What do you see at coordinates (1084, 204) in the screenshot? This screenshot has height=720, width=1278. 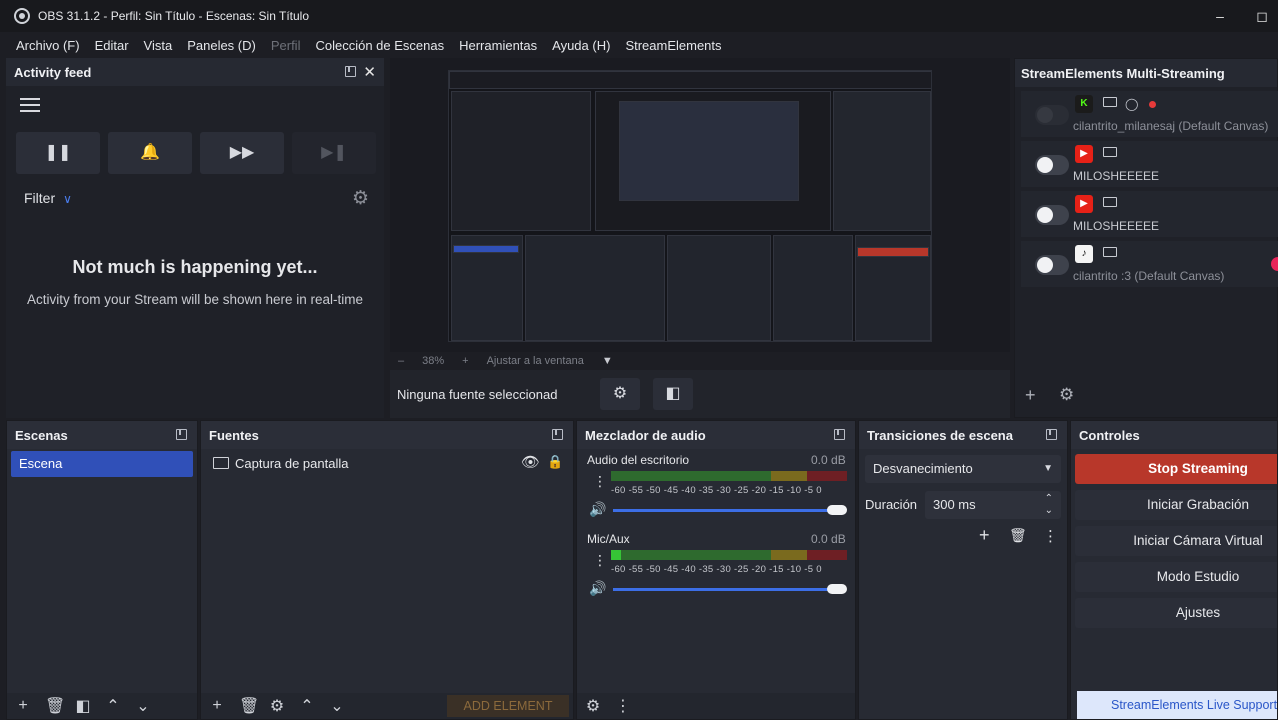 I see `youtube-icon: ▶` at bounding box center [1084, 204].